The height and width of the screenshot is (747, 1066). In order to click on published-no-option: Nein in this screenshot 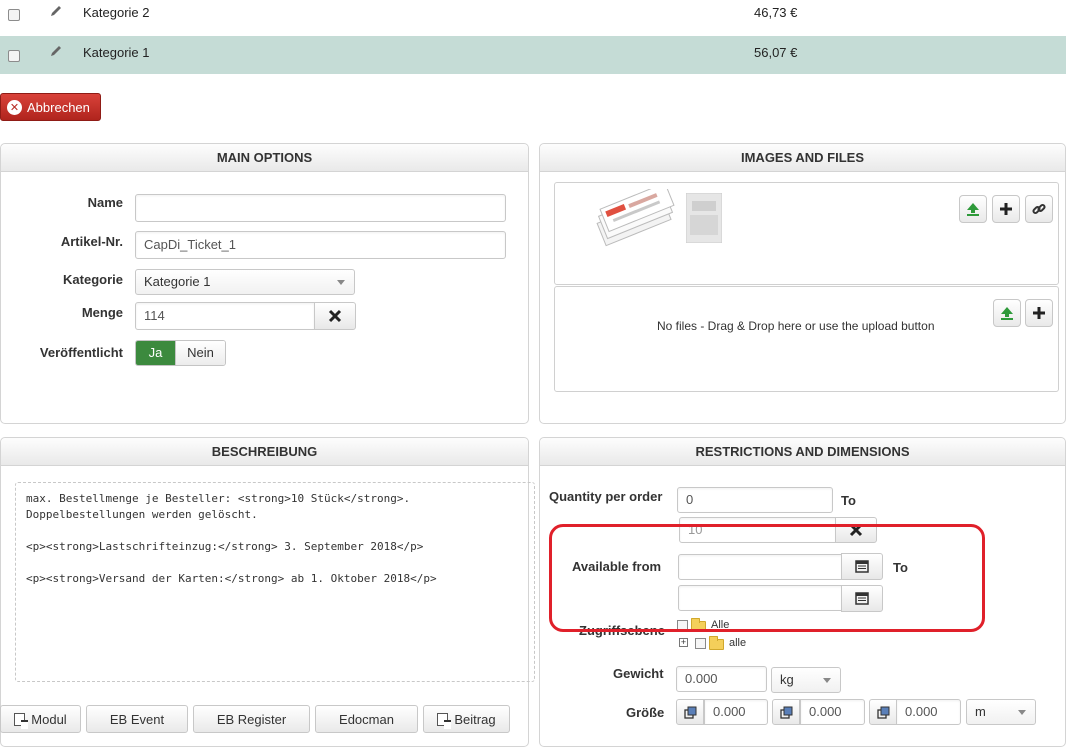, I will do `click(200, 353)`.